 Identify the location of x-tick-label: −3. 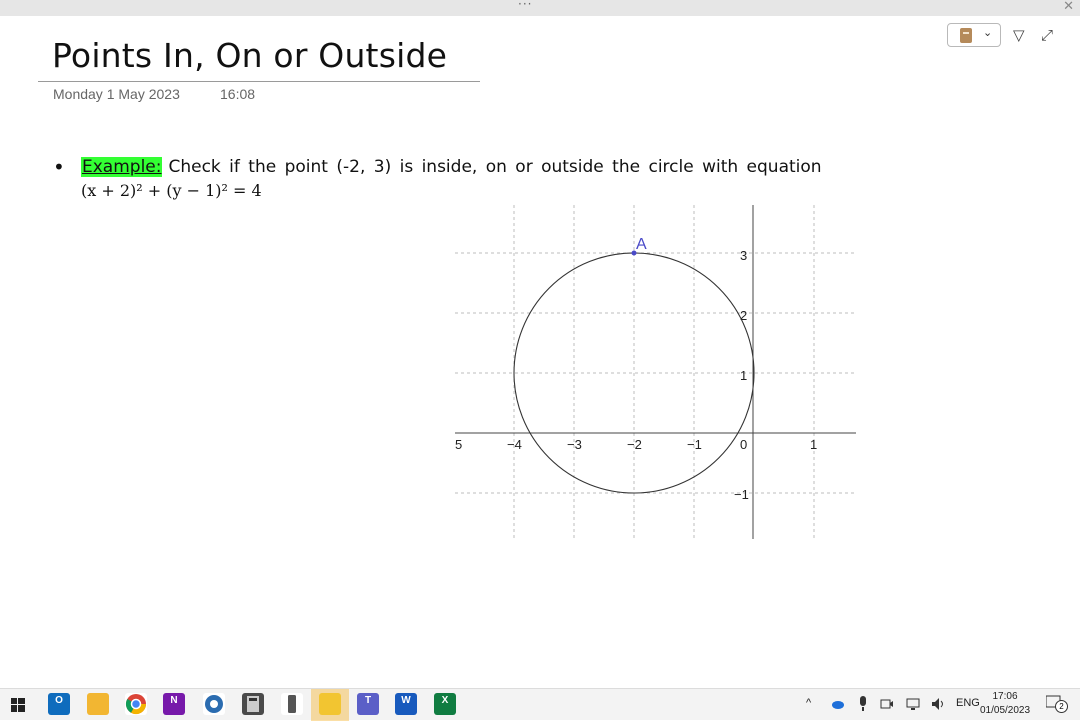
(574, 444).